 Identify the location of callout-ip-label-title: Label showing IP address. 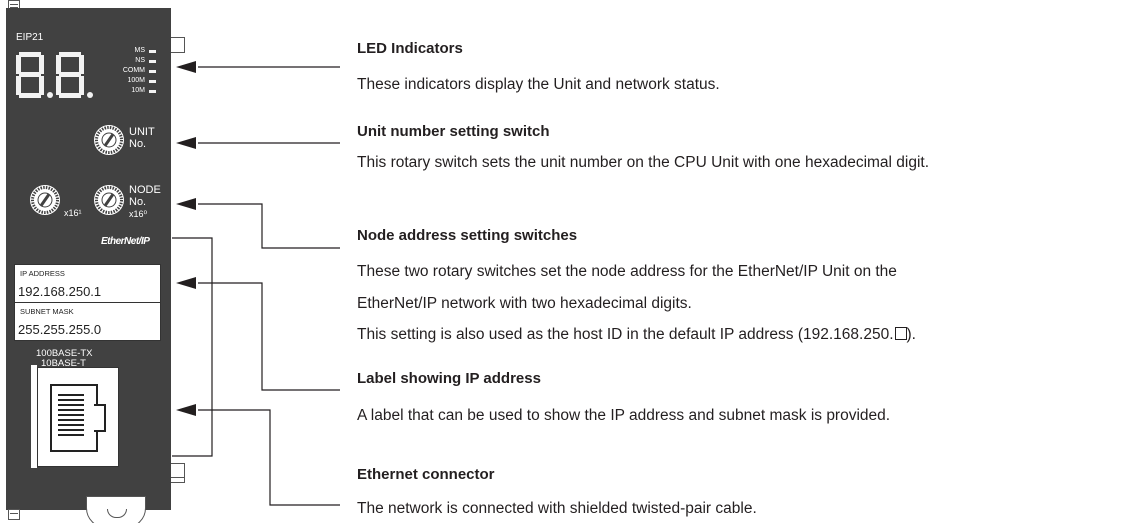
(449, 378).